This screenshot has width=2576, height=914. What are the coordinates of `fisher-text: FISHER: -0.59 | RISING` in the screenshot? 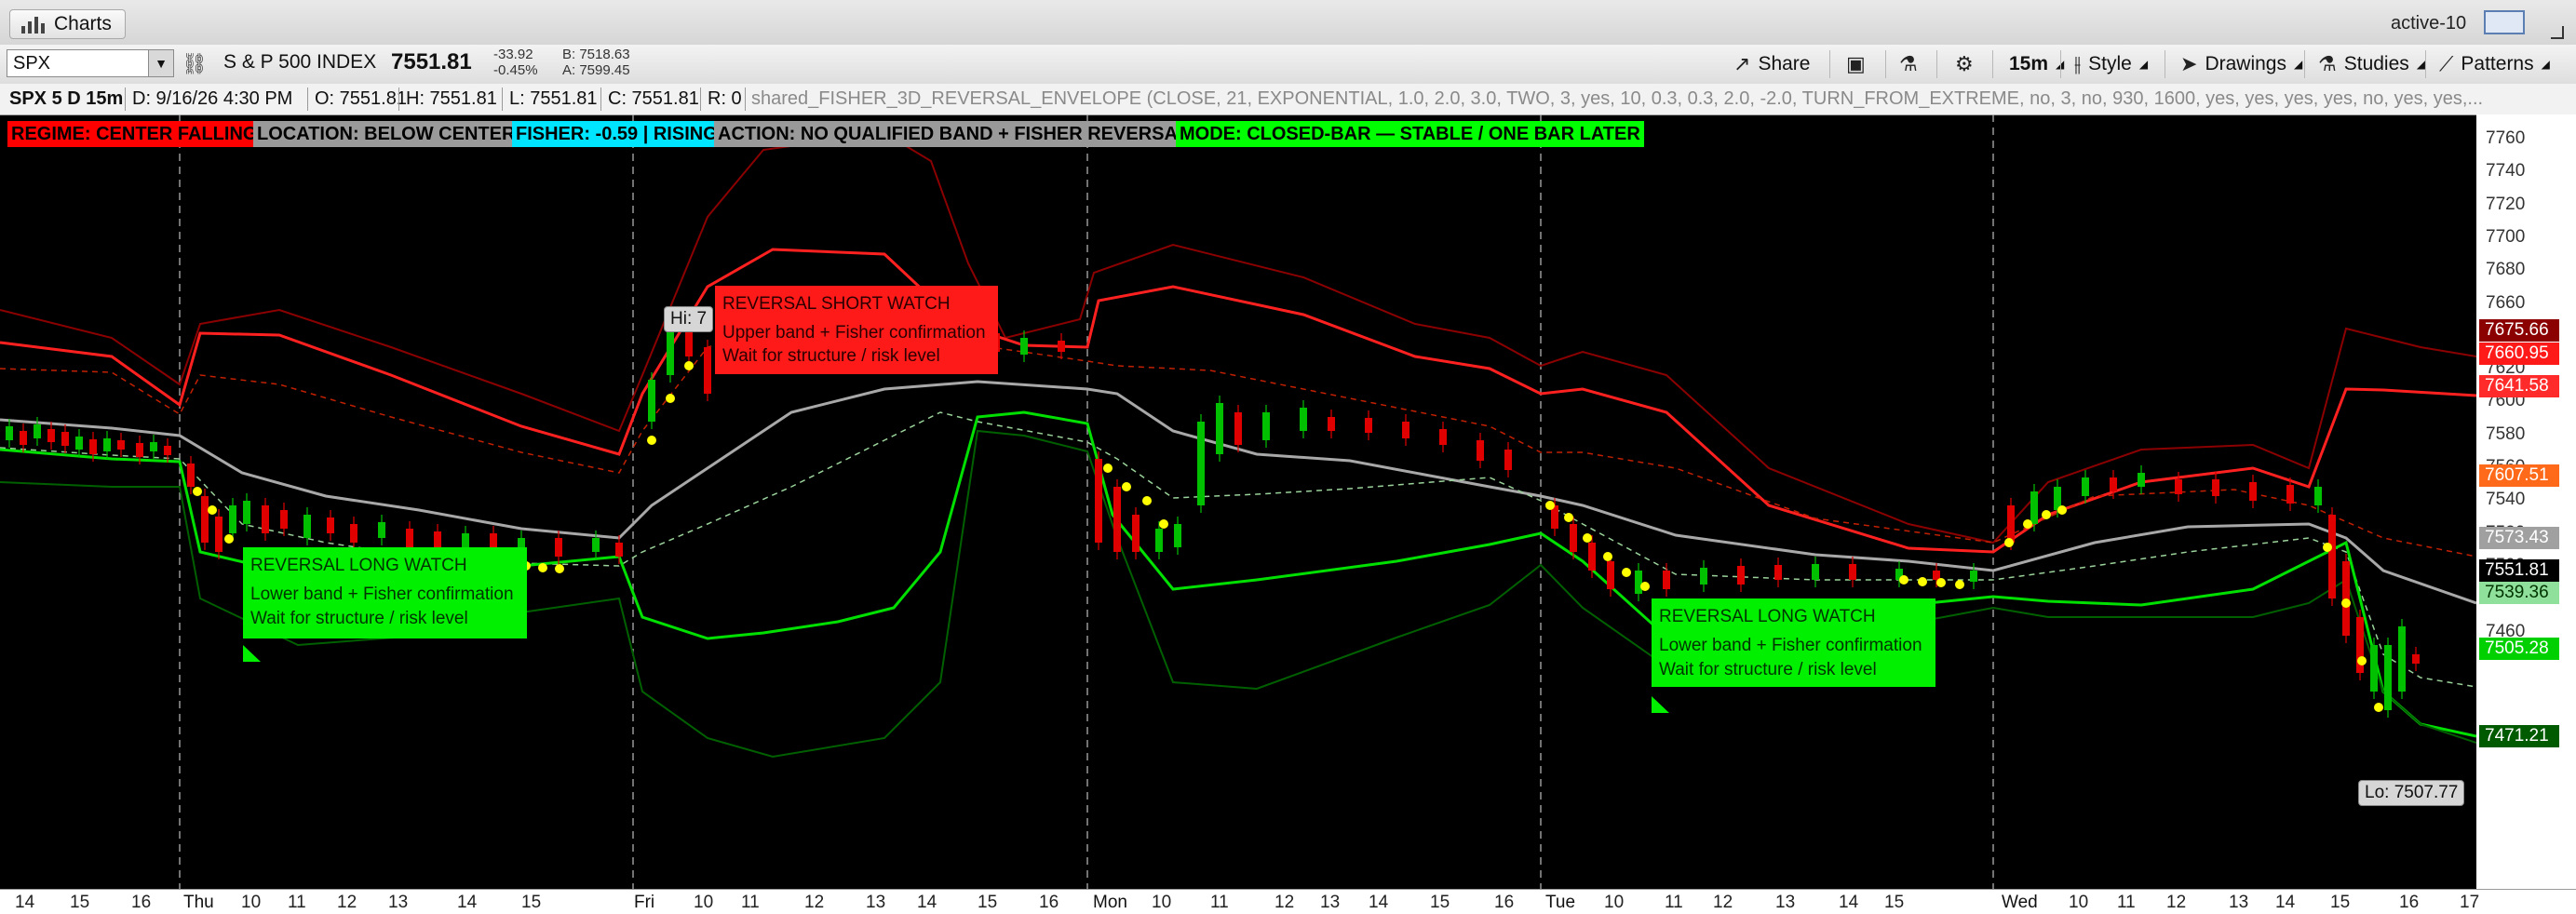 It's located at (617, 134).